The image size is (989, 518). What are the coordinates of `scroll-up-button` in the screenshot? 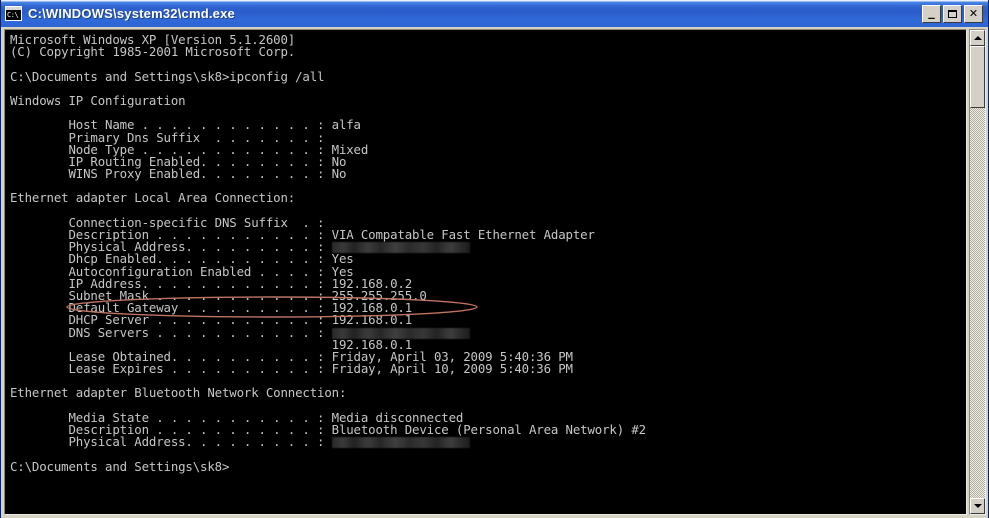 It's located at (977, 38).